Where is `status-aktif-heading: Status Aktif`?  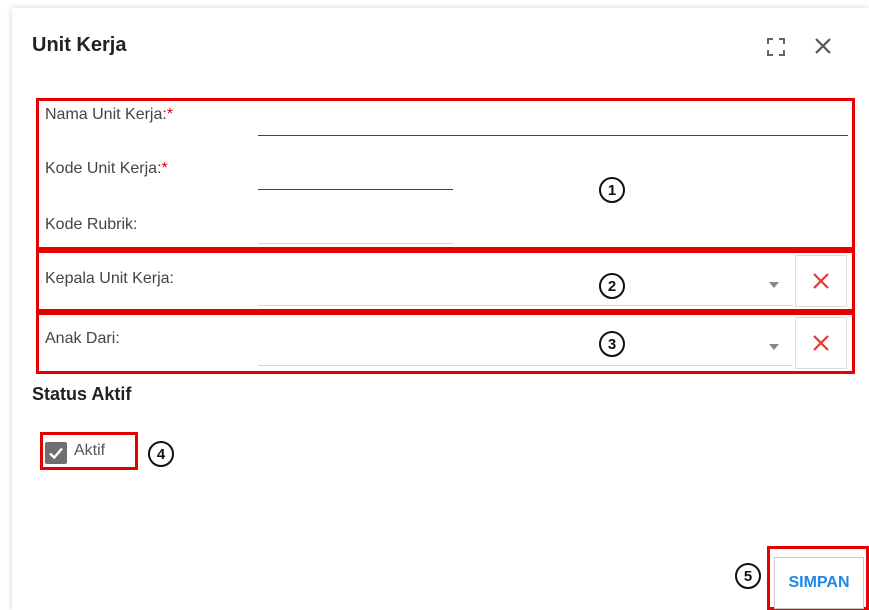 status-aktif-heading: Status Aktif is located at coordinates (82, 394).